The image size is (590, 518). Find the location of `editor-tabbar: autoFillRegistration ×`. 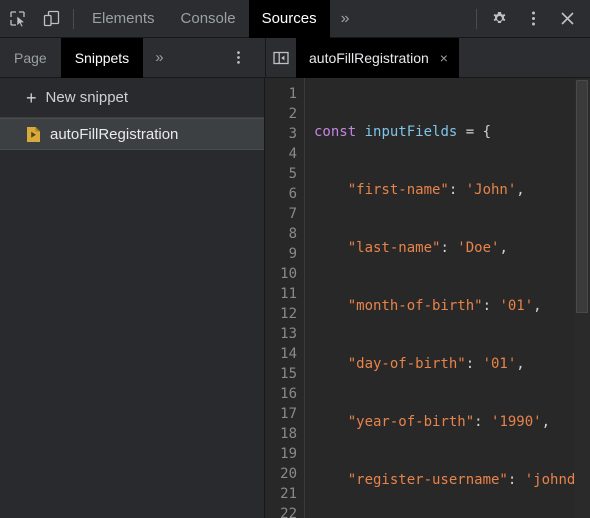

editor-tabbar: autoFillRegistration × is located at coordinates (427, 57).